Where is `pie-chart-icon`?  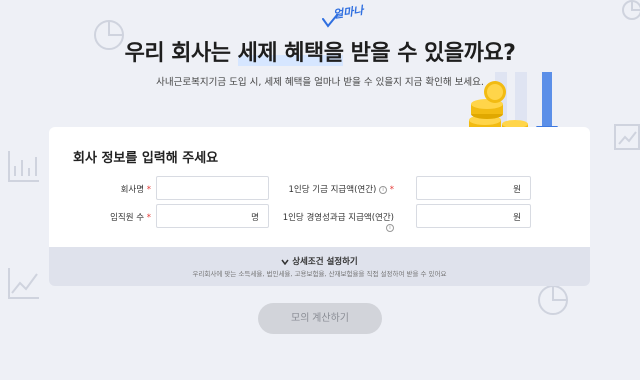 pie-chart-icon is located at coordinates (553, 300).